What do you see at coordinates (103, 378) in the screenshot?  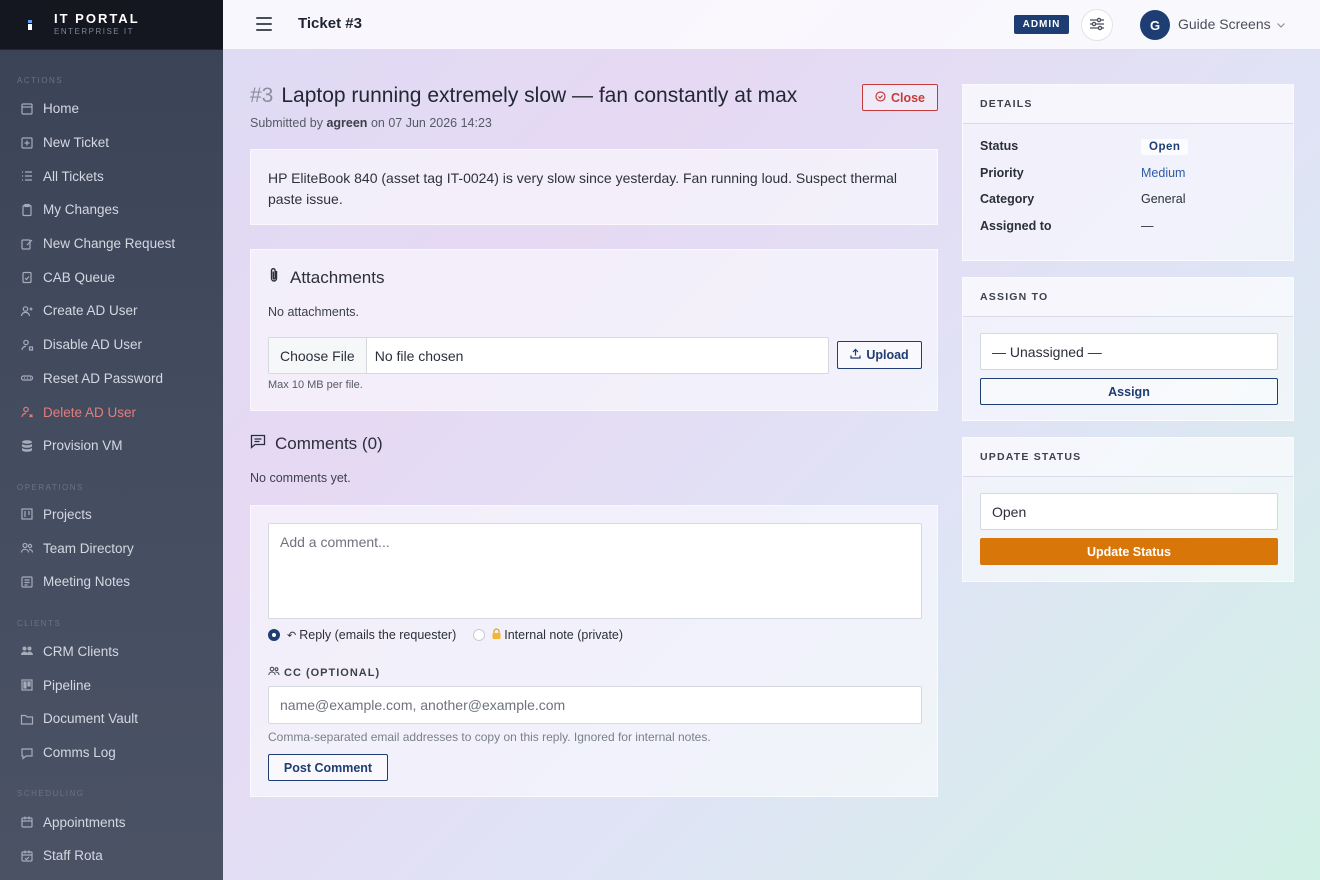 I see `sidebar-item-label: Reset AD Password` at bounding box center [103, 378].